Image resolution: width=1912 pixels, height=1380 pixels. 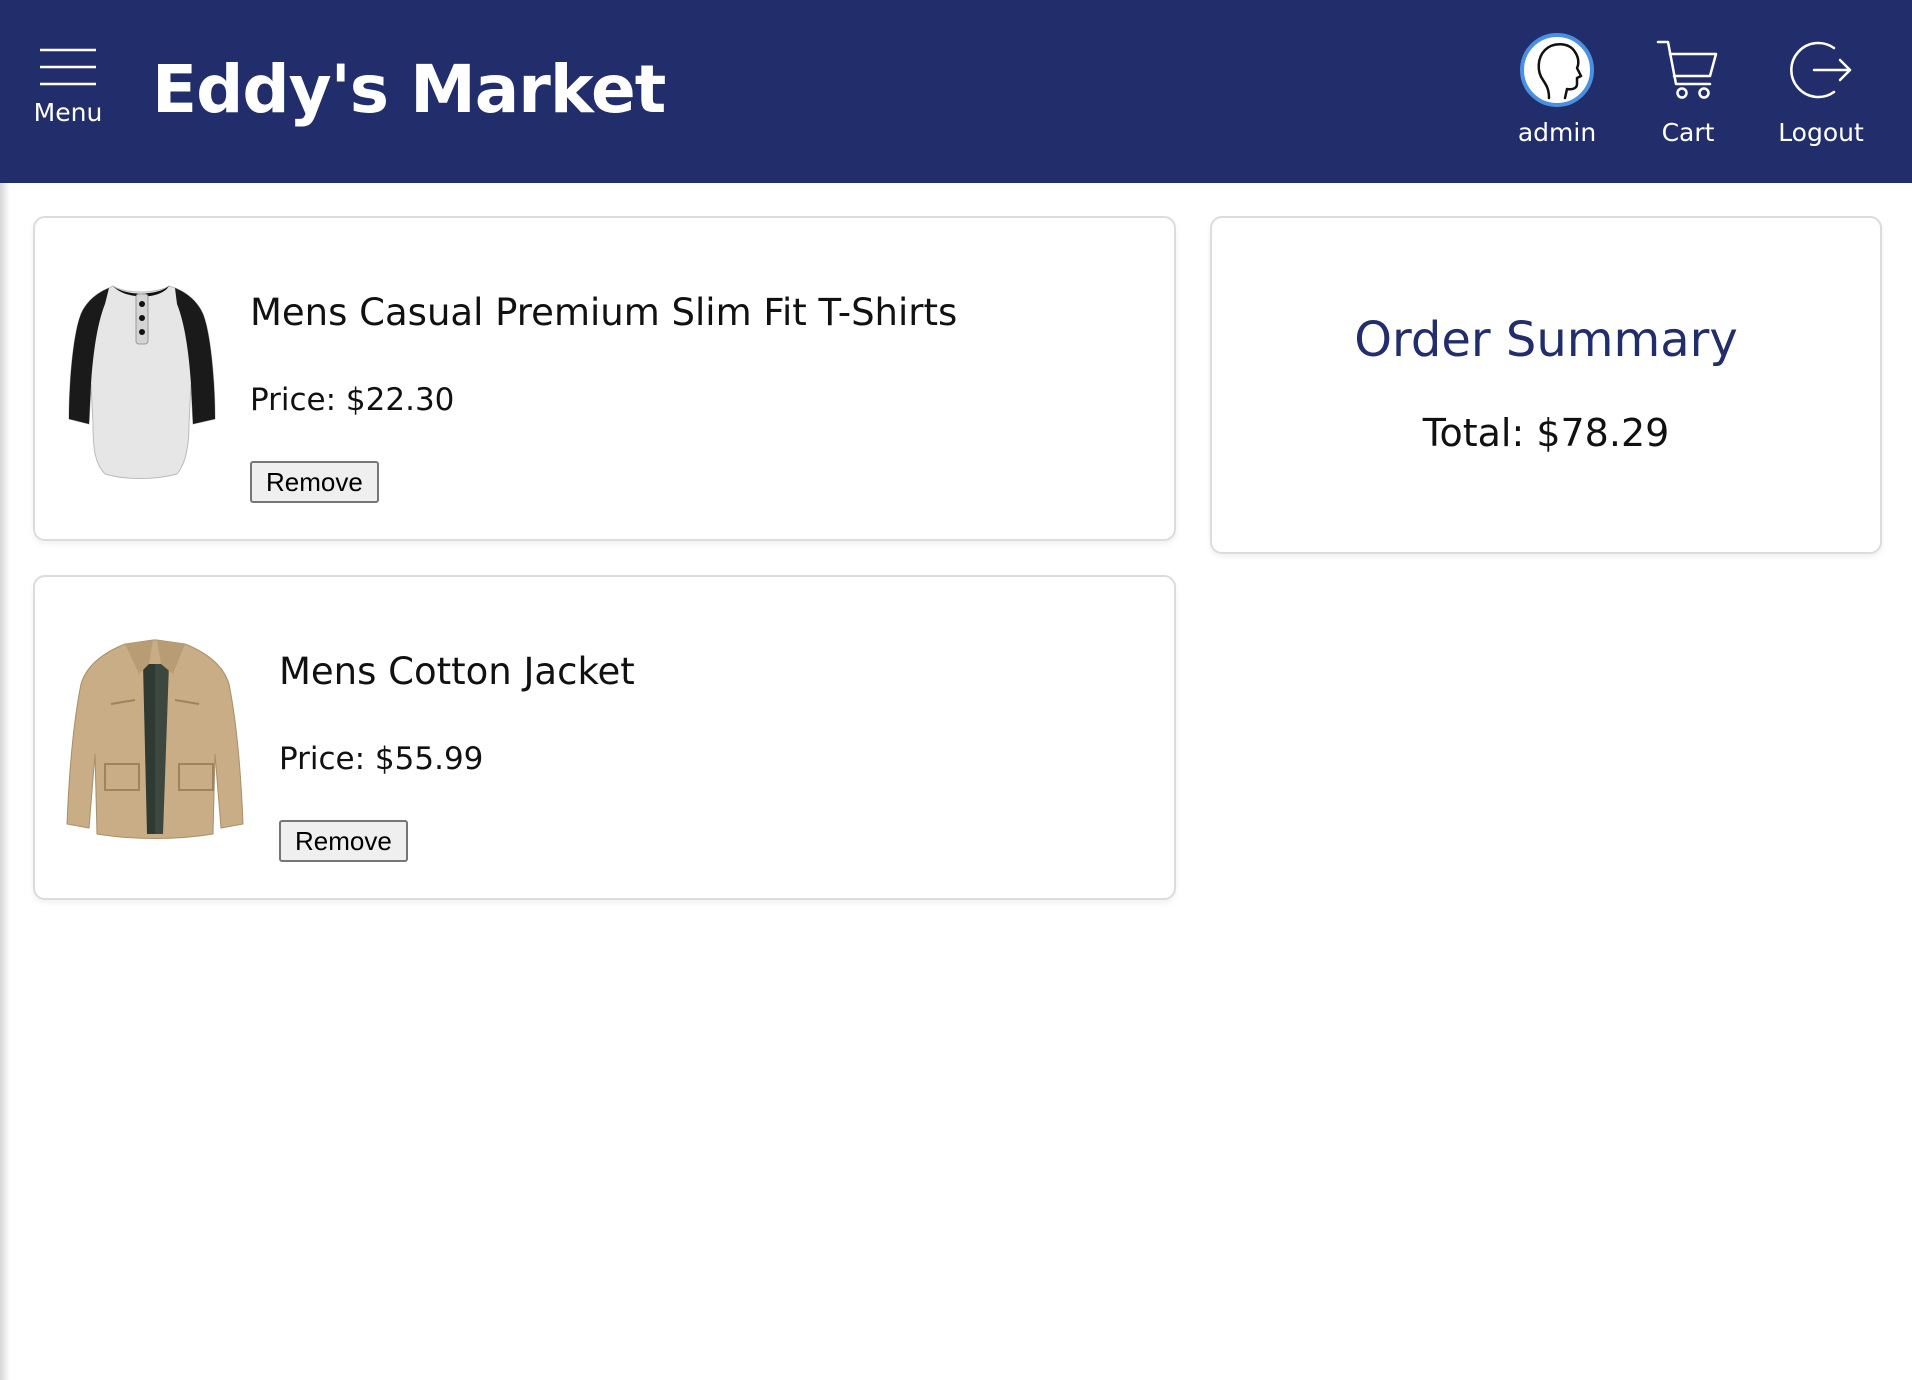 I want to click on nav-logout-button: Logout, so click(x=1821, y=89).